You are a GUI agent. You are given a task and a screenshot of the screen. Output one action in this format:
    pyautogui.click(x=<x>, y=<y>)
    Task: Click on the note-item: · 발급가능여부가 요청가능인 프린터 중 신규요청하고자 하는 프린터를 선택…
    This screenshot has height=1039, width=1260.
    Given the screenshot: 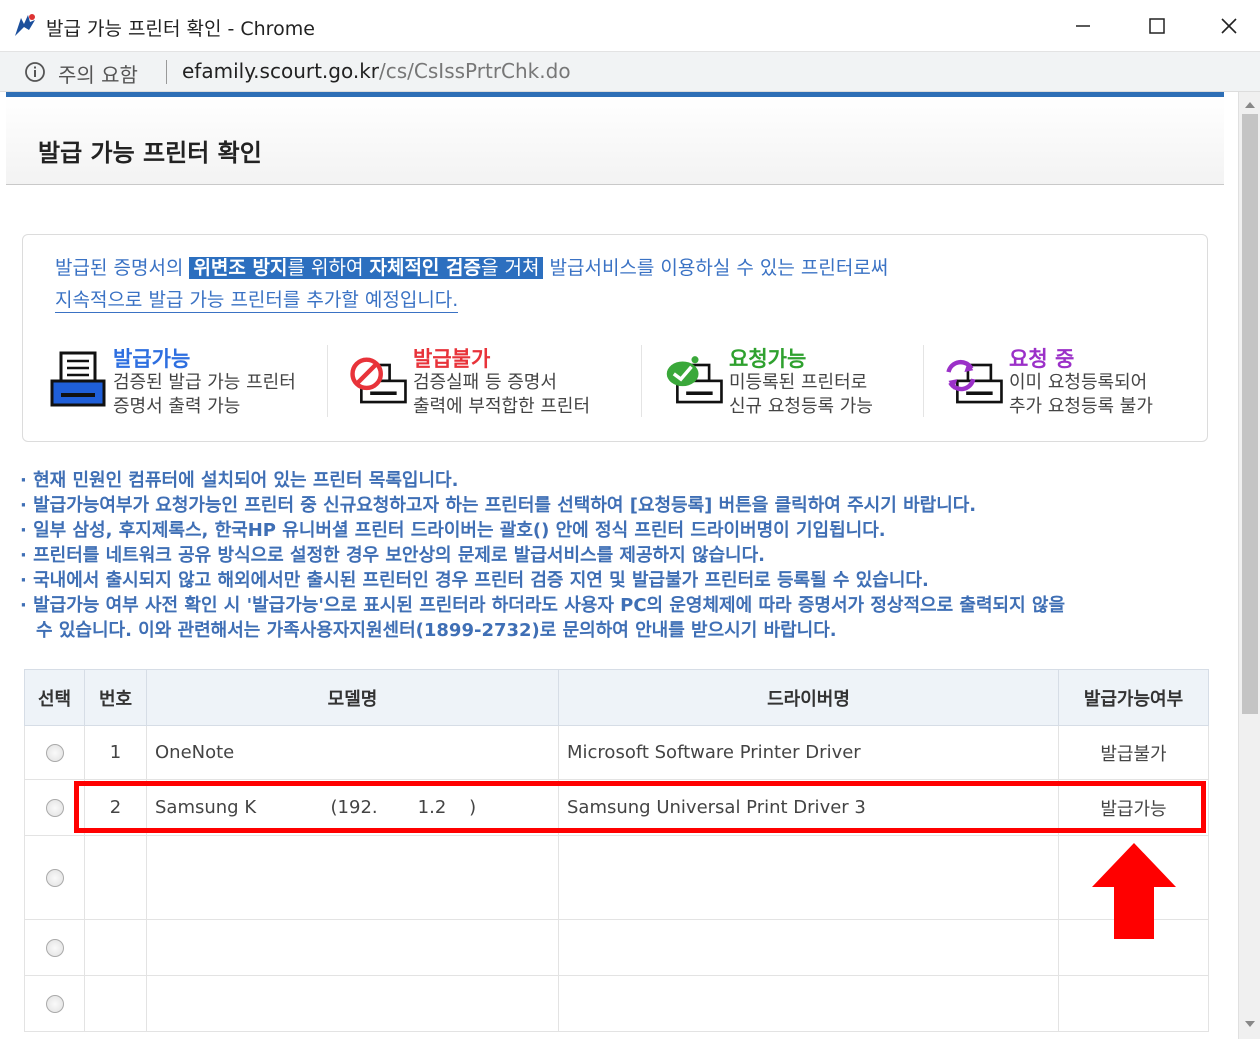 What is the action you would take?
    pyautogui.click(x=615, y=505)
    